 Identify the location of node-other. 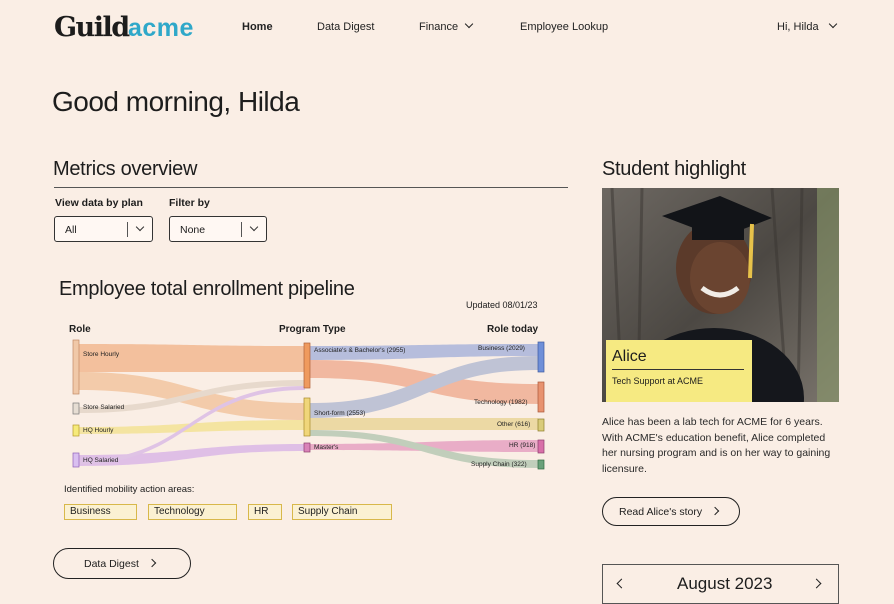
(541, 425).